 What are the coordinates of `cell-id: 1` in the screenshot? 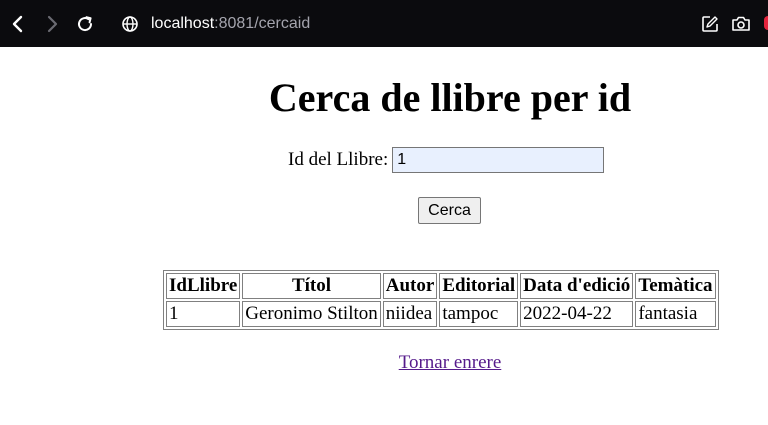 It's located at (203, 314).